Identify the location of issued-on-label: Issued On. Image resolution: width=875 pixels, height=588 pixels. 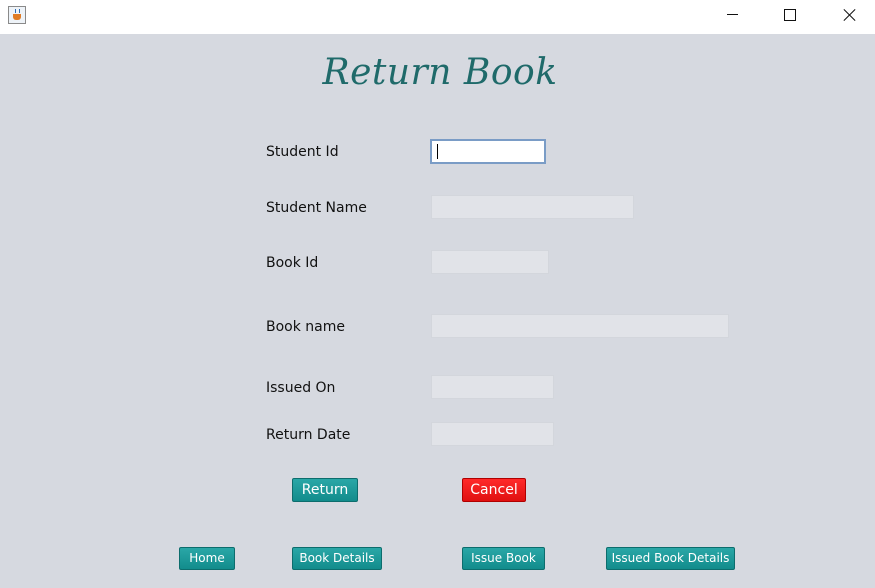
(301, 388).